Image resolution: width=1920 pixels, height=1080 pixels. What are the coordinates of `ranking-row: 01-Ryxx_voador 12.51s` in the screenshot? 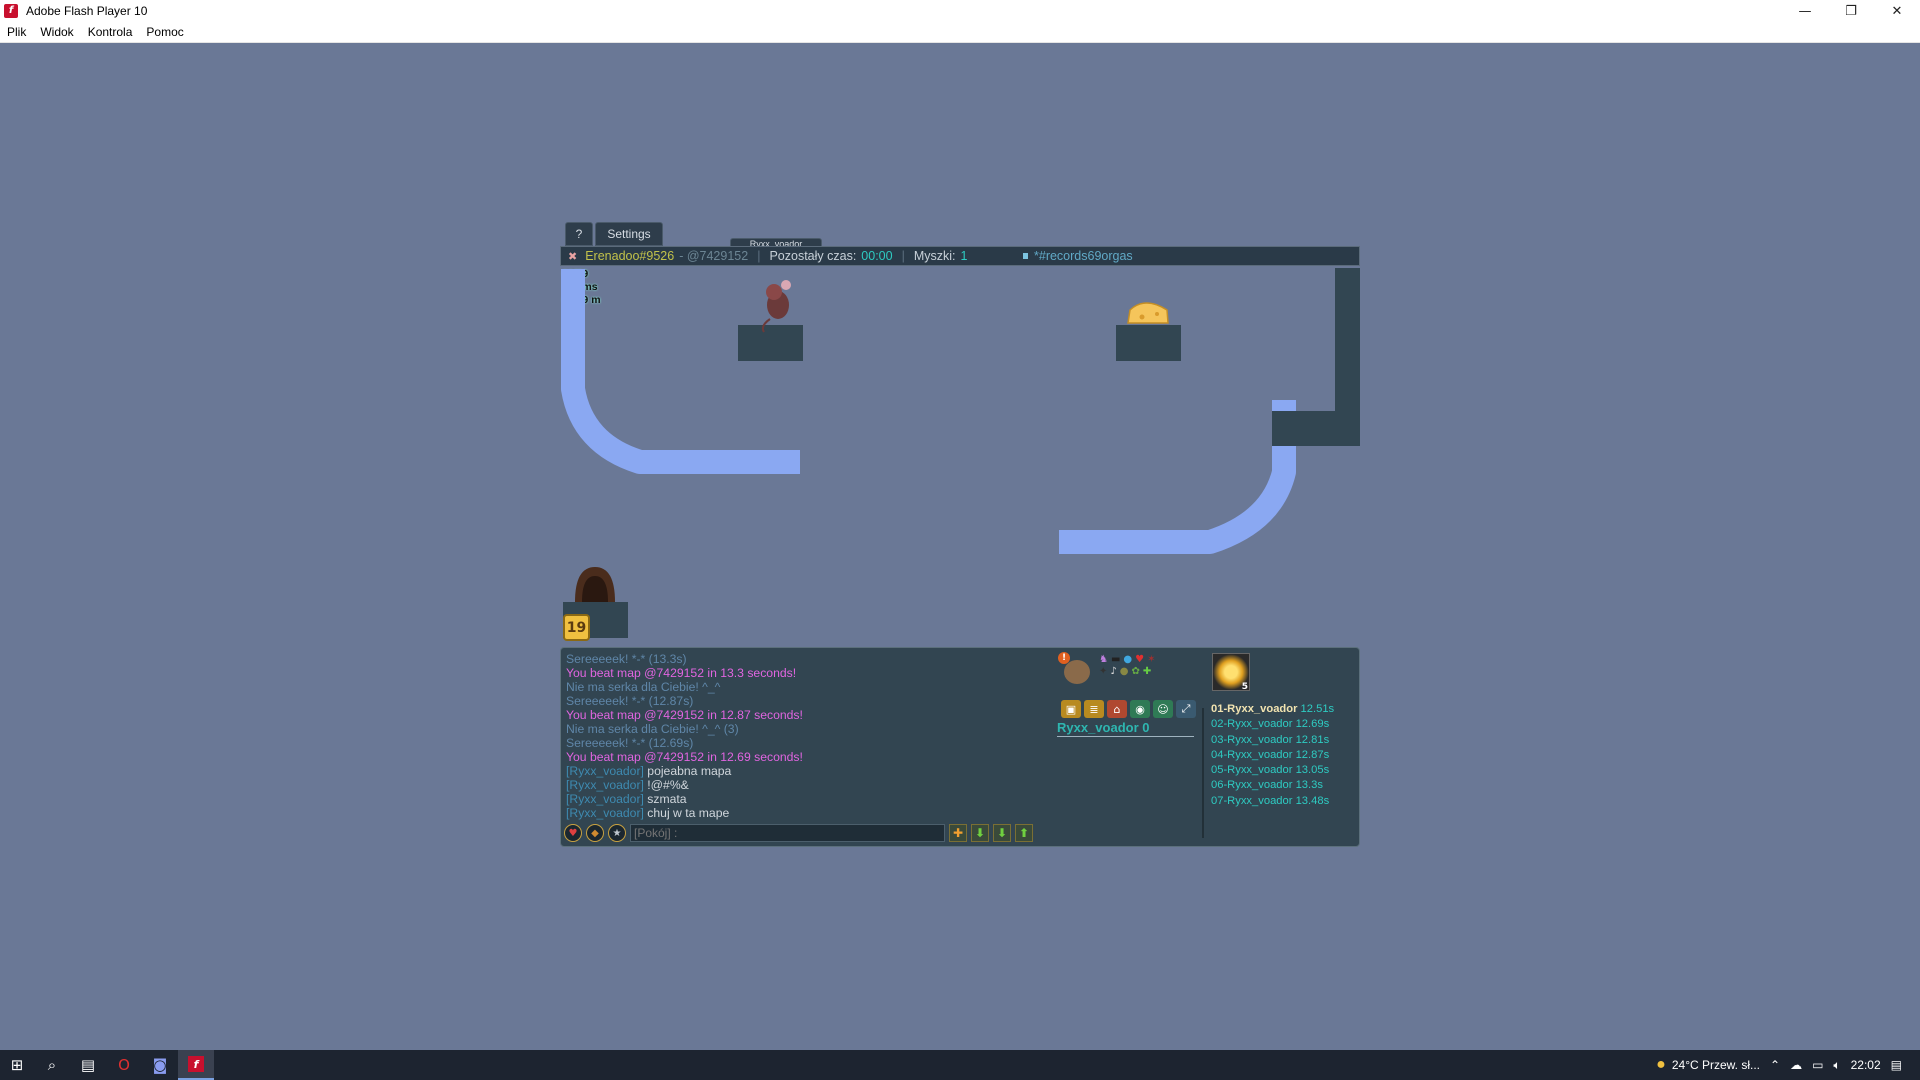 It's located at (1272, 709).